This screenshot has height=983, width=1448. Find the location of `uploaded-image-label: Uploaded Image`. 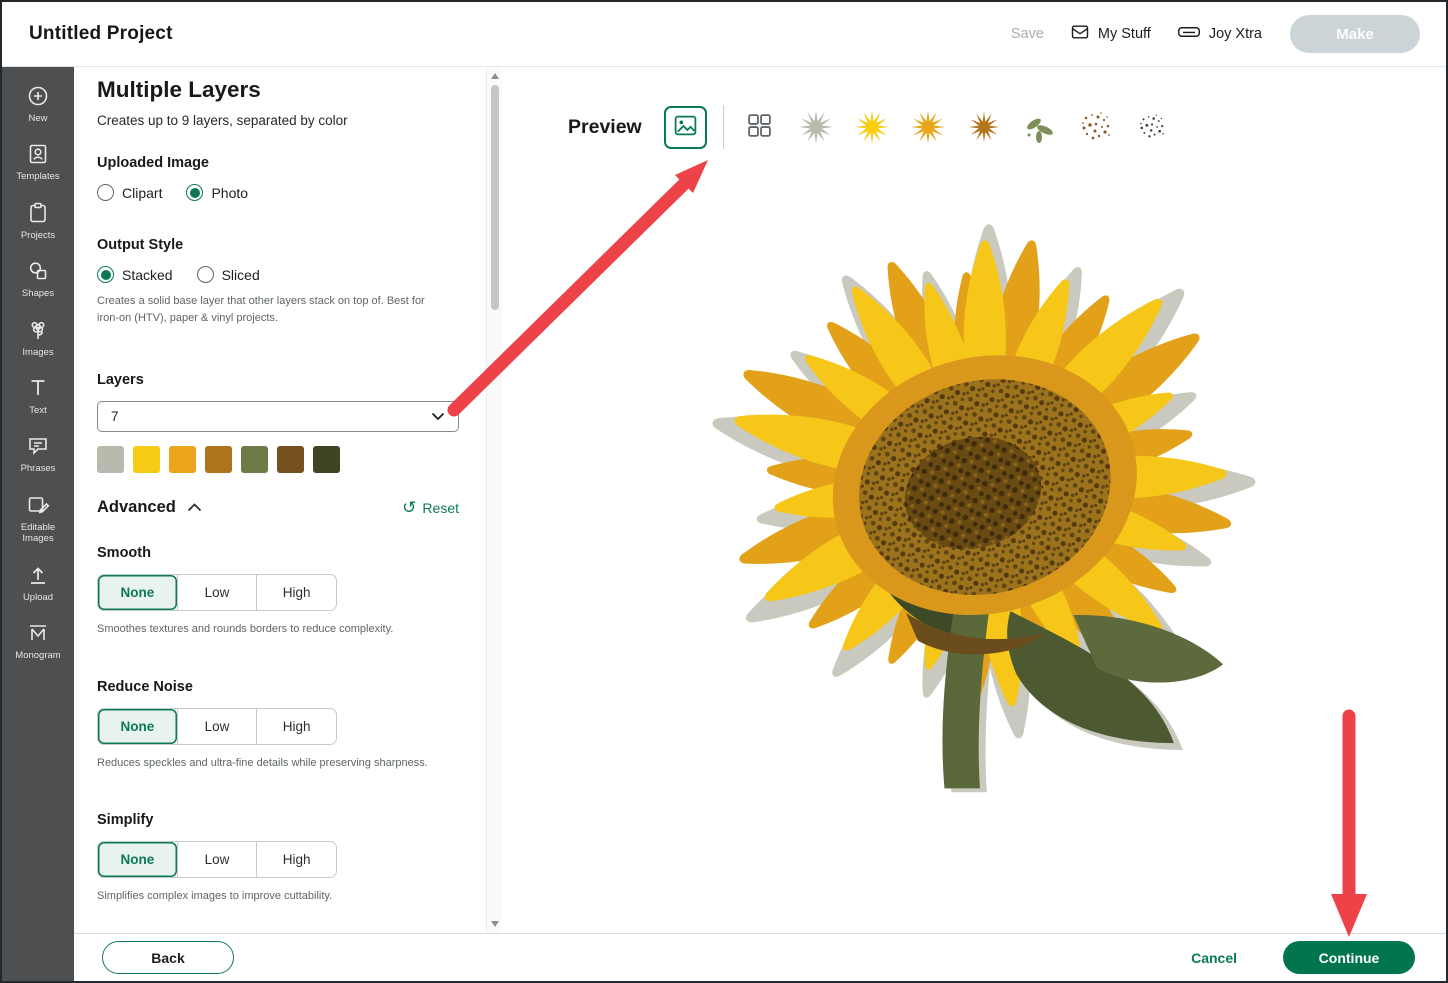

uploaded-image-label: Uploaded Image is located at coordinates (153, 163).